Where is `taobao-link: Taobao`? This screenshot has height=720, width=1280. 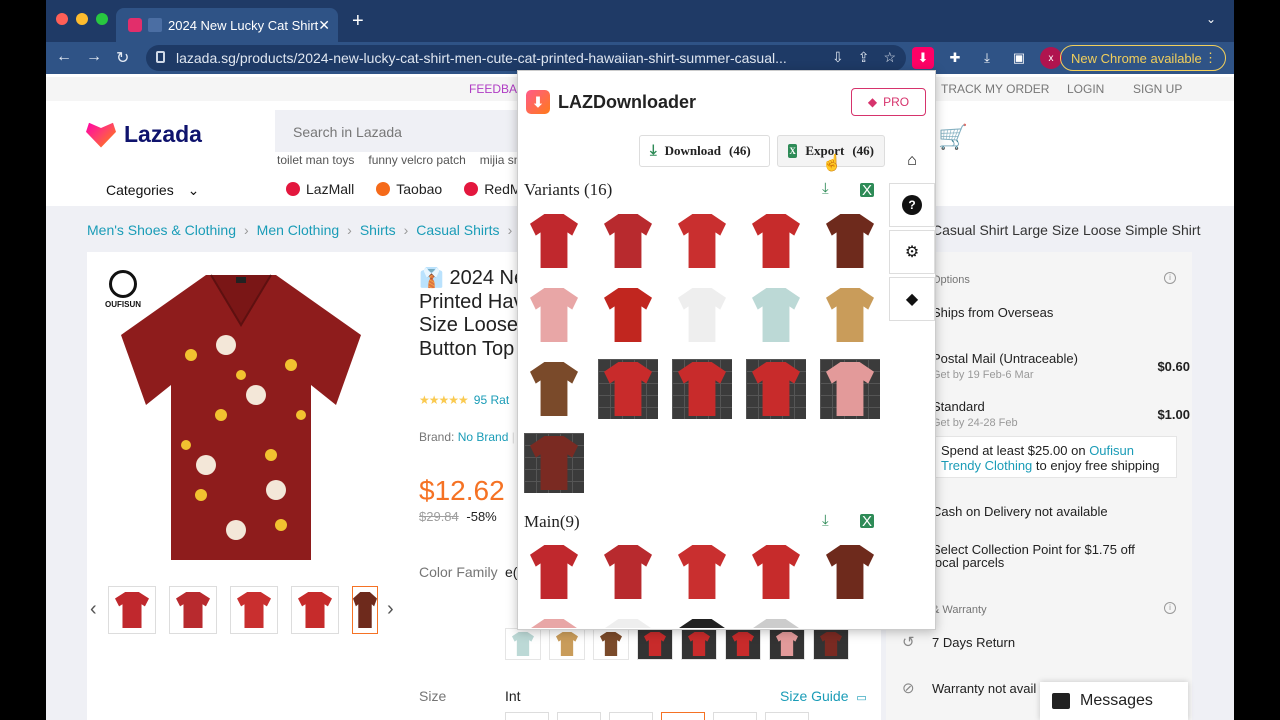
taobao-link: Taobao is located at coordinates (409, 189).